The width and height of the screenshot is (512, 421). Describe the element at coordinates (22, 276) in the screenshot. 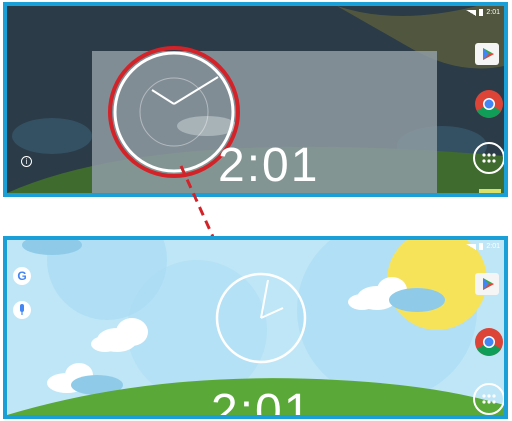

I see `google-search-icon: G` at that location.